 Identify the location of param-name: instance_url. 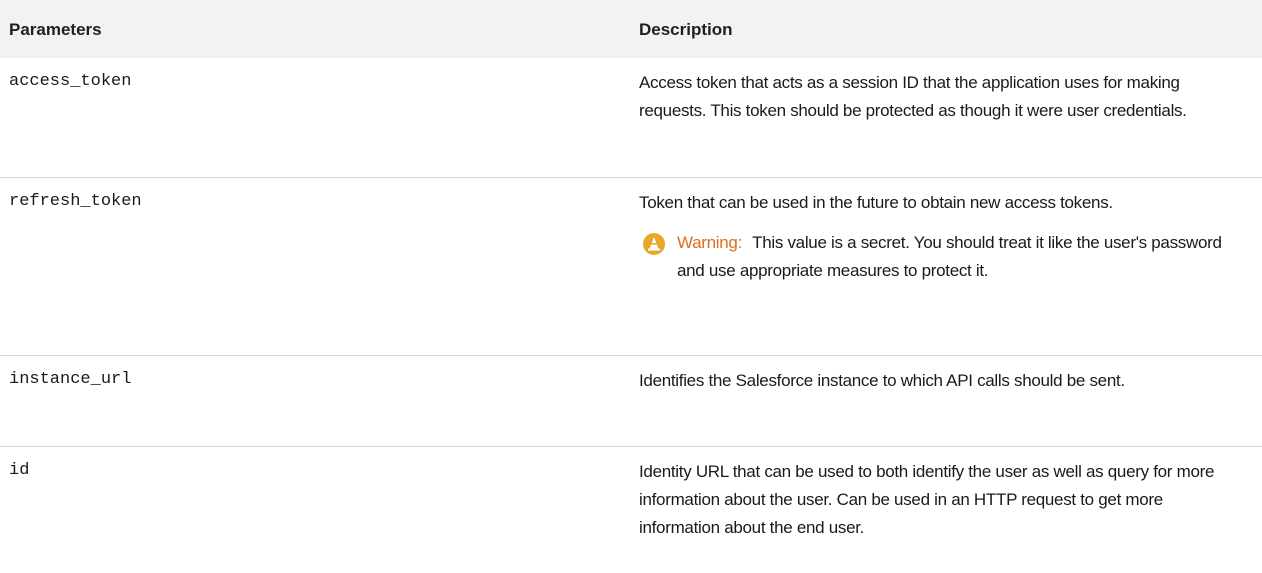
(70, 379).